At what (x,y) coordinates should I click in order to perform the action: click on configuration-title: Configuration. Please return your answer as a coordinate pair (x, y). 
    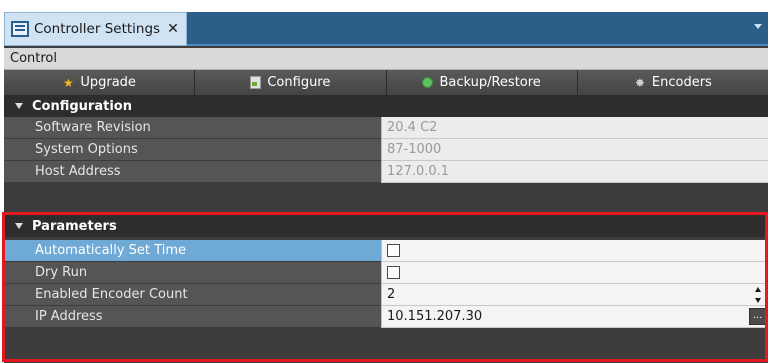
    Looking at the image, I should click on (82, 106).